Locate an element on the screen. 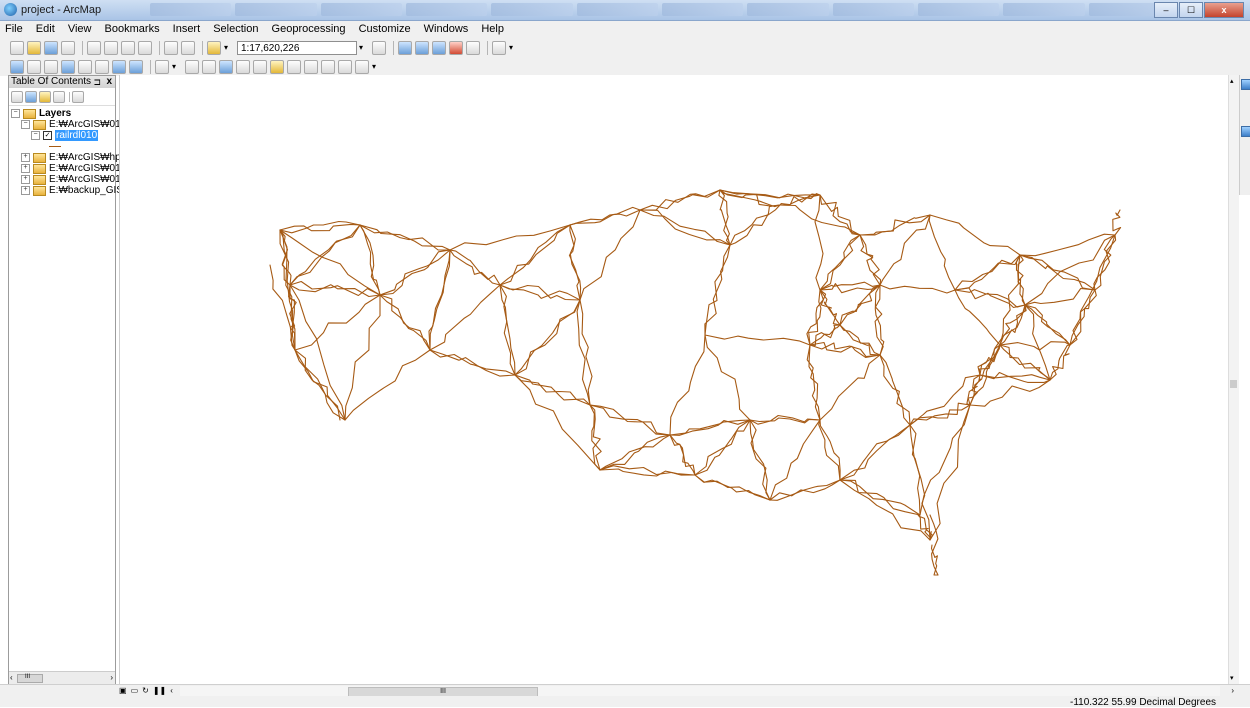  toc-options-icon is located at coordinates (78, 96).